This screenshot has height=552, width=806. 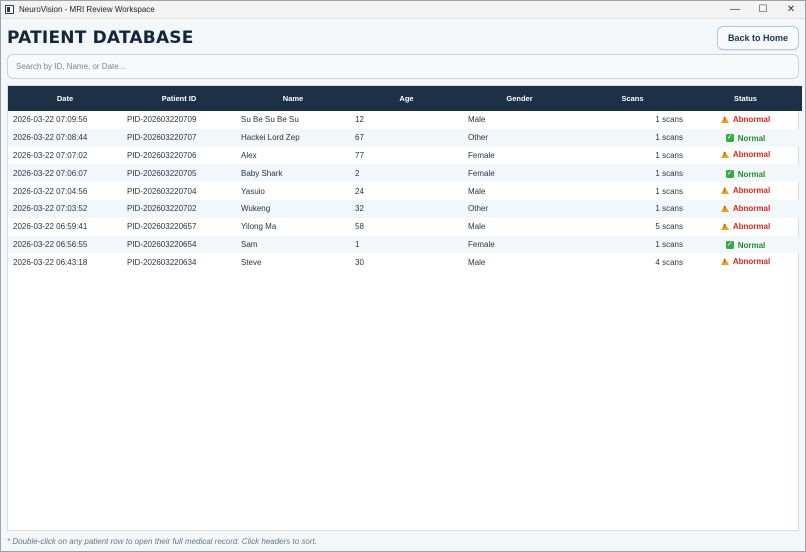 I want to click on close-button: ✕, so click(x=791, y=9).